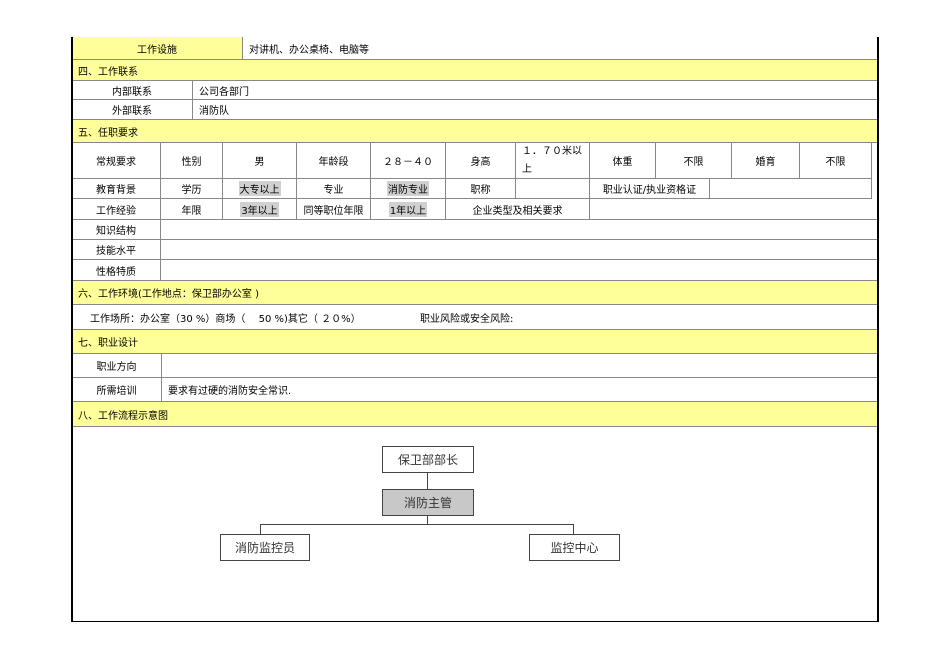 Image resolution: width=950 pixels, height=672 pixels. What do you see at coordinates (116, 230) in the screenshot?
I see `knowledge-label: 知识结构` at bounding box center [116, 230].